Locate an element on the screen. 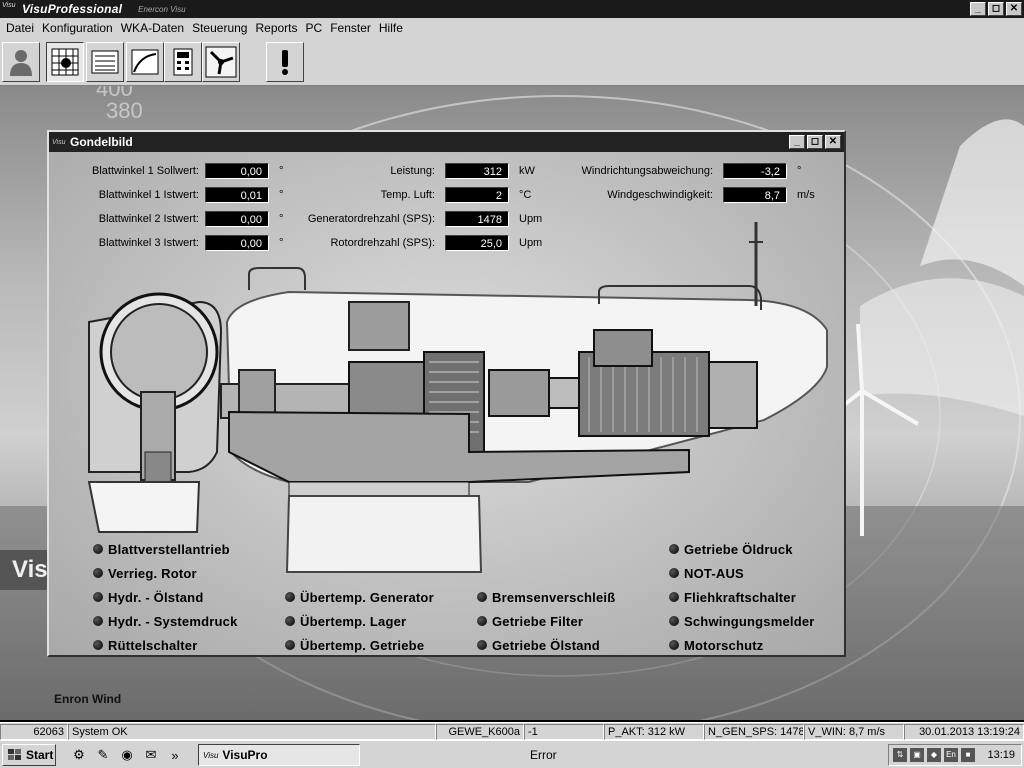 Image resolution: width=1024 pixels, height=768 pixels. field-value: 8,7 is located at coordinates (755, 195).